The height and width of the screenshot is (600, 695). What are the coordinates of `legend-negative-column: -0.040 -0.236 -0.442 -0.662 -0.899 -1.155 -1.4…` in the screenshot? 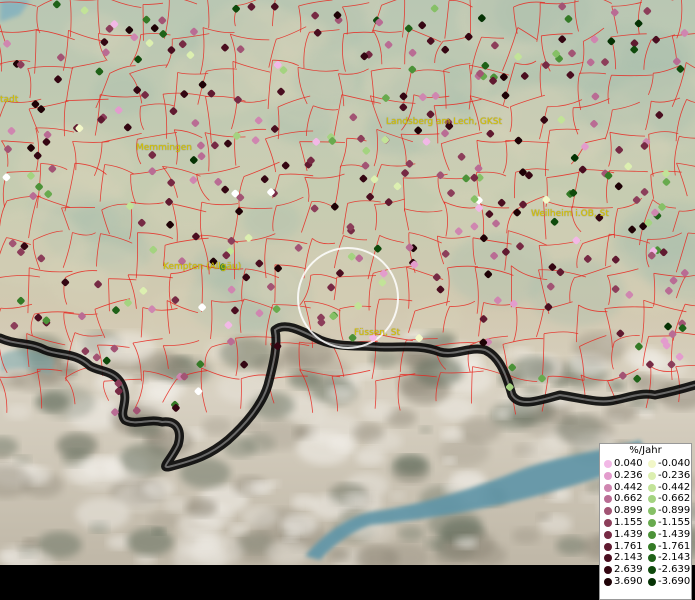 It's located at (668, 523).